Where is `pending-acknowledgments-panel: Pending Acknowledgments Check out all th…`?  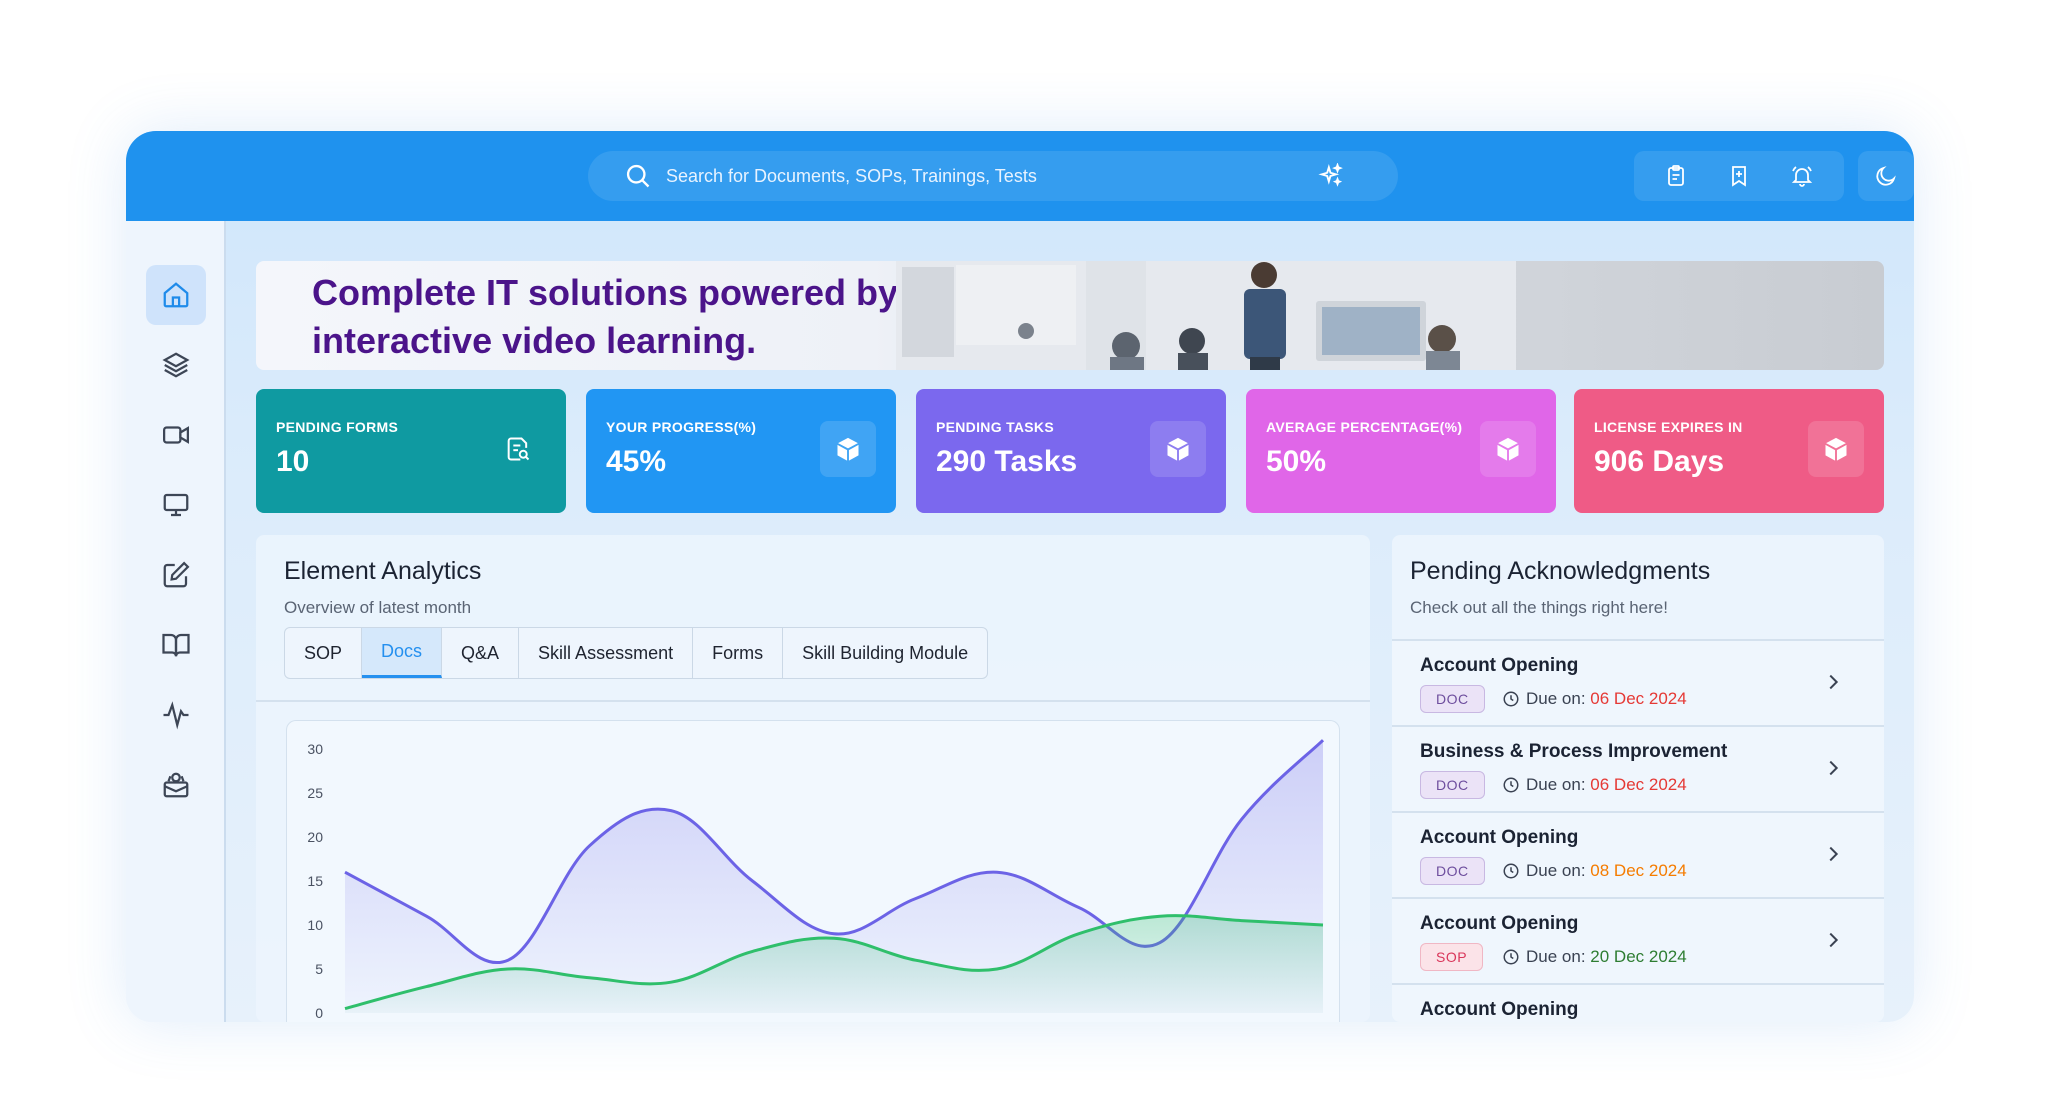 pending-acknowledgments-panel: Pending Acknowledgments Check out all th… is located at coordinates (1638, 778).